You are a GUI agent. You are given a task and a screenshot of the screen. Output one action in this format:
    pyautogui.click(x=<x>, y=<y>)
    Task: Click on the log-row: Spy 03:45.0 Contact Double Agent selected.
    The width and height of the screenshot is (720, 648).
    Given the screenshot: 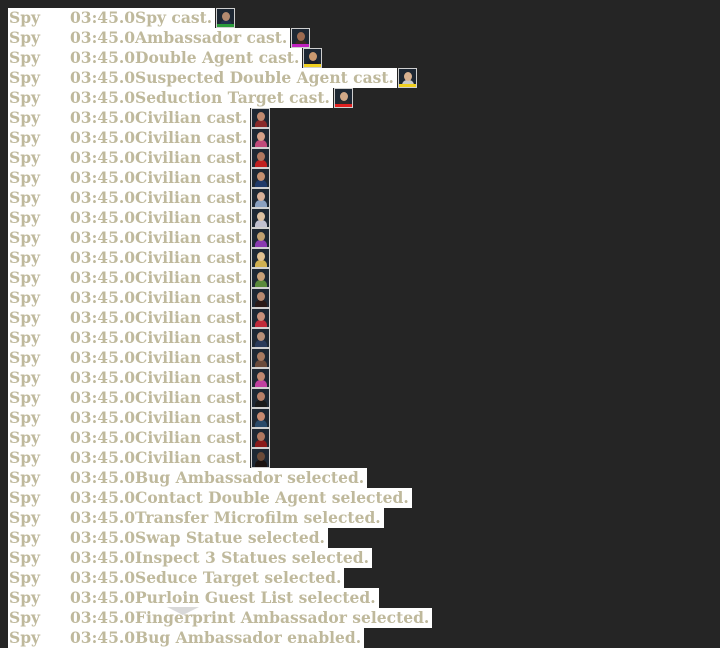 What is the action you would take?
    pyautogui.click(x=220, y=498)
    